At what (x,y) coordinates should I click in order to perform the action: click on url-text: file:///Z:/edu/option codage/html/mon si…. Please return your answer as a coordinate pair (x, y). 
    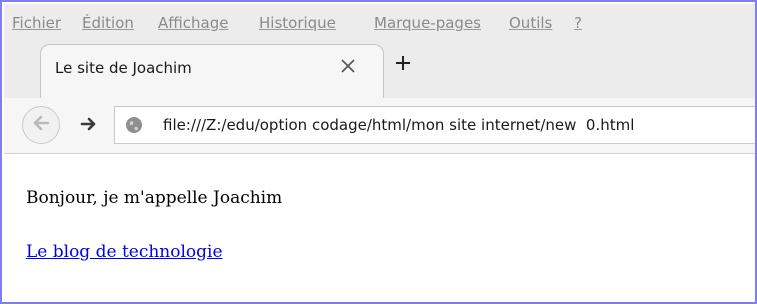
    Looking at the image, I should click on (398, 125).